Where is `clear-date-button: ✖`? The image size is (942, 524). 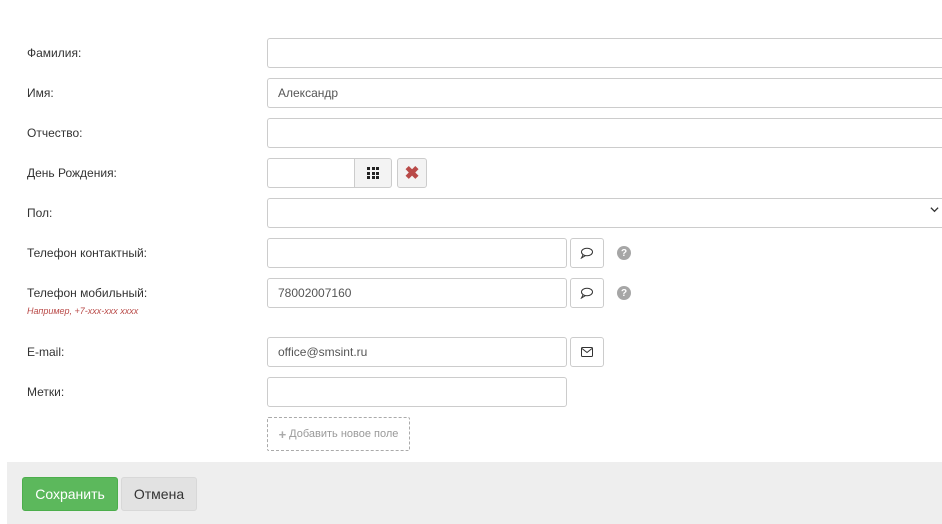
clear-date-button: ✖ is located at coordinates (412, 173).